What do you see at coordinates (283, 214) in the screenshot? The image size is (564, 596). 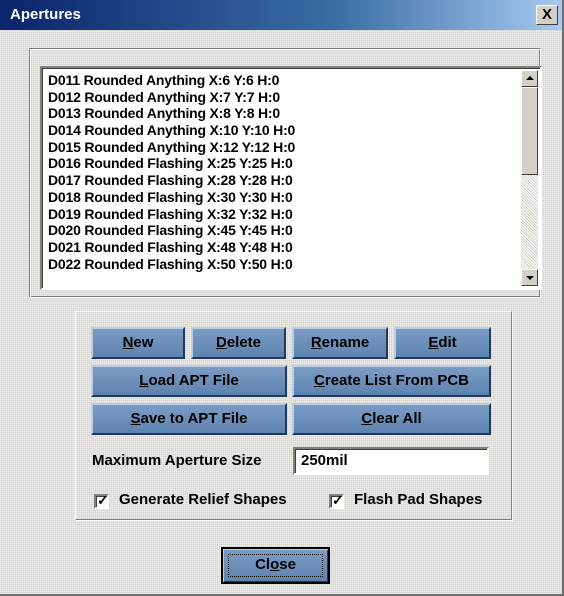 I see `list-item: D019 Rounded Flashing X:32 Y:32 H:0` at bounding box center [283, 214].